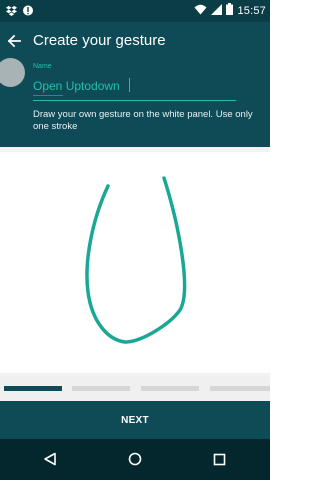 This screenshot has width=320, height=480. I want to click on step-4-indicator, so click(240, 388).